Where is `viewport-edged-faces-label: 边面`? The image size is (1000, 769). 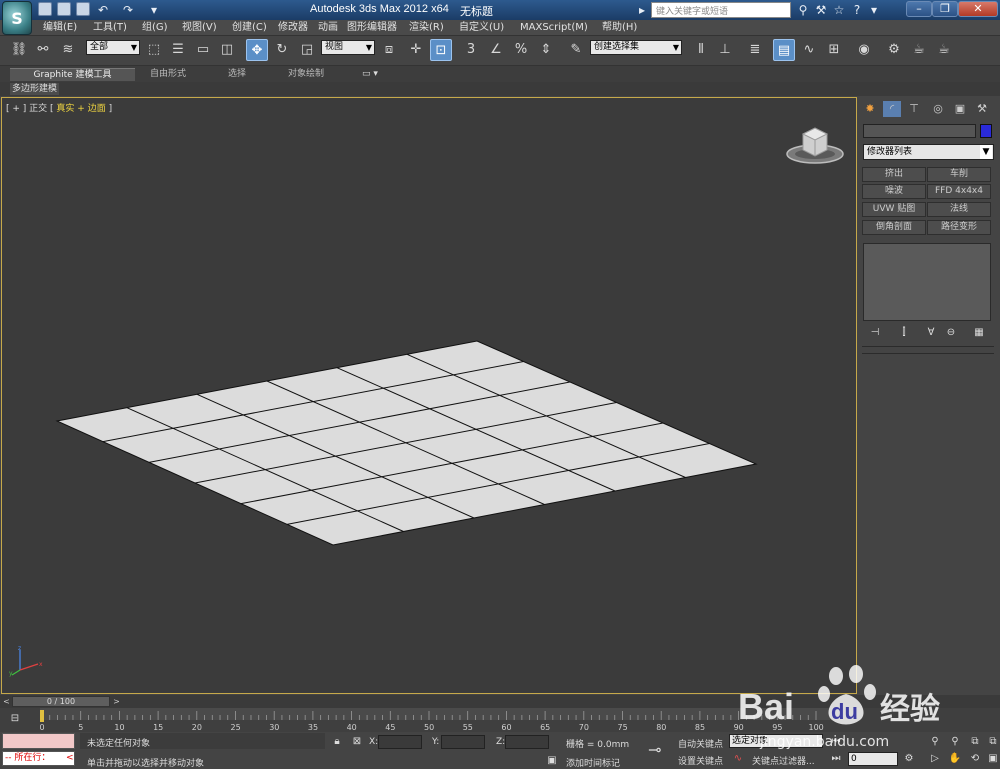
viewport-edged-faces-label: 边面 is located at coordinates (97, 109).